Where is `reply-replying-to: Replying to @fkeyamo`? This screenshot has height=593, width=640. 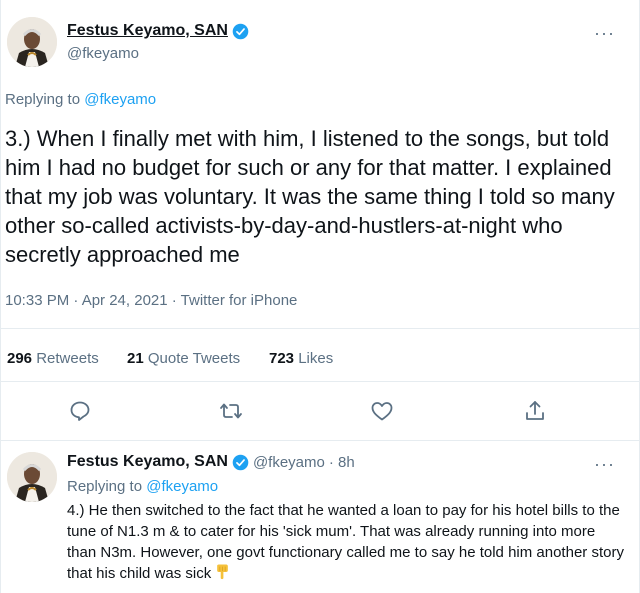
reply-replying-to: Replying to @fkeyamo is located at coordinates (142, 486).